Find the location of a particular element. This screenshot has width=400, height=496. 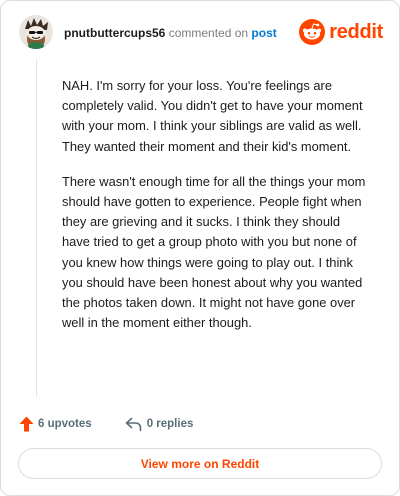

reply-arrow-icon is located at coordinates (133, 424).